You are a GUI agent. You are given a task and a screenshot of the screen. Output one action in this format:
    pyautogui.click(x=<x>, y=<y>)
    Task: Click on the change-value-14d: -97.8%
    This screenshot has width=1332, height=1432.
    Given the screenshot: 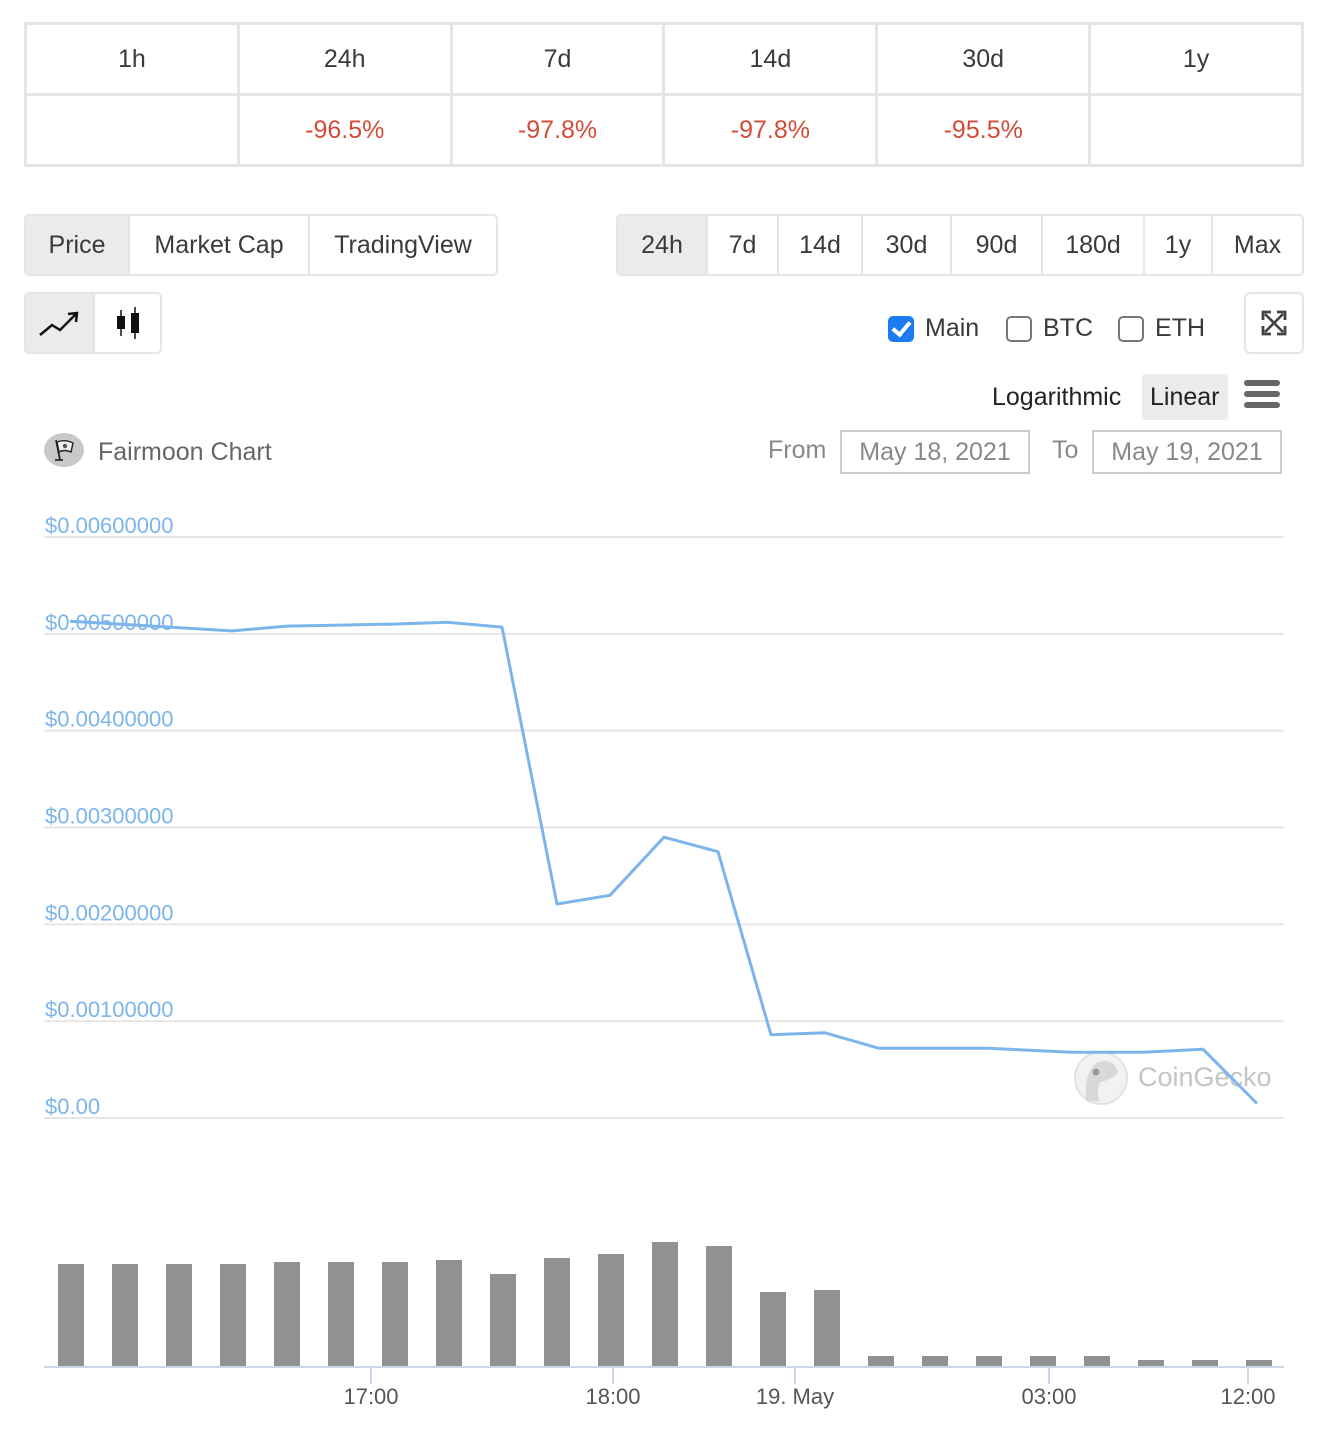 What is the action you would take?
    pyautogui.click(x=770, y=130)
    